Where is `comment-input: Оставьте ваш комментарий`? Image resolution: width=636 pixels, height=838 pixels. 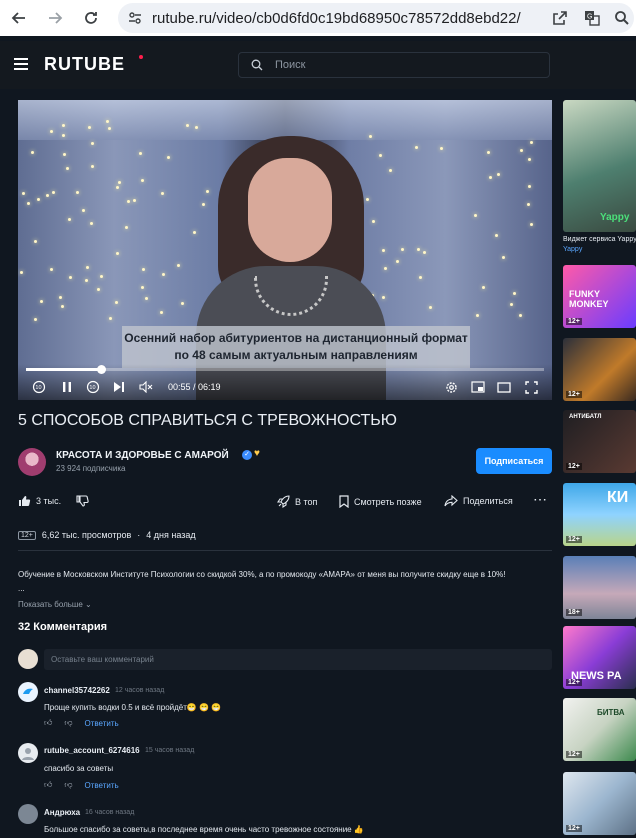
comment-input: Оставьте ваш комментарий is located at coordinates (298, 659).